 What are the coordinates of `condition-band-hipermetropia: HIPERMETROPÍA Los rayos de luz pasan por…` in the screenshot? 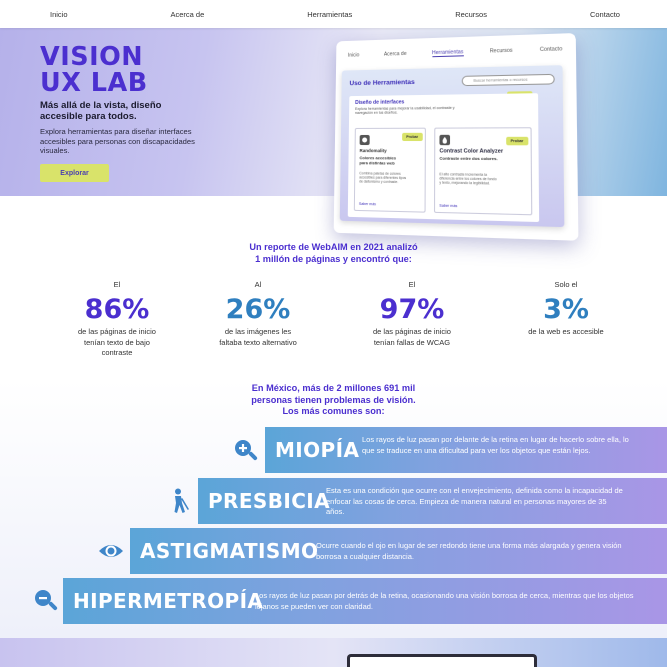 It's located at (365, 601).